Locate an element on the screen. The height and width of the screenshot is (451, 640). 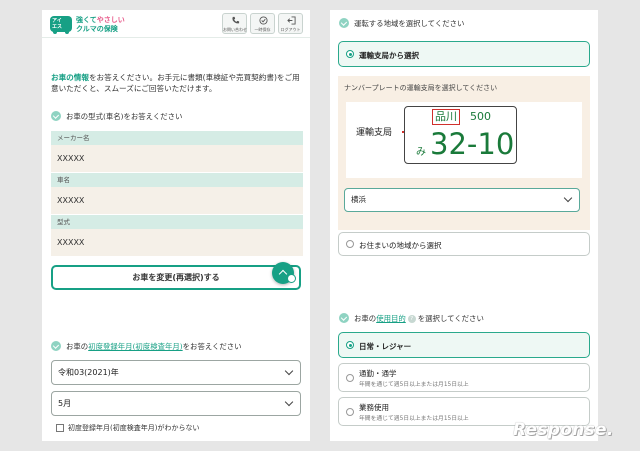
usage-help-link: 使用目的 is located at coordinates (391, 318).